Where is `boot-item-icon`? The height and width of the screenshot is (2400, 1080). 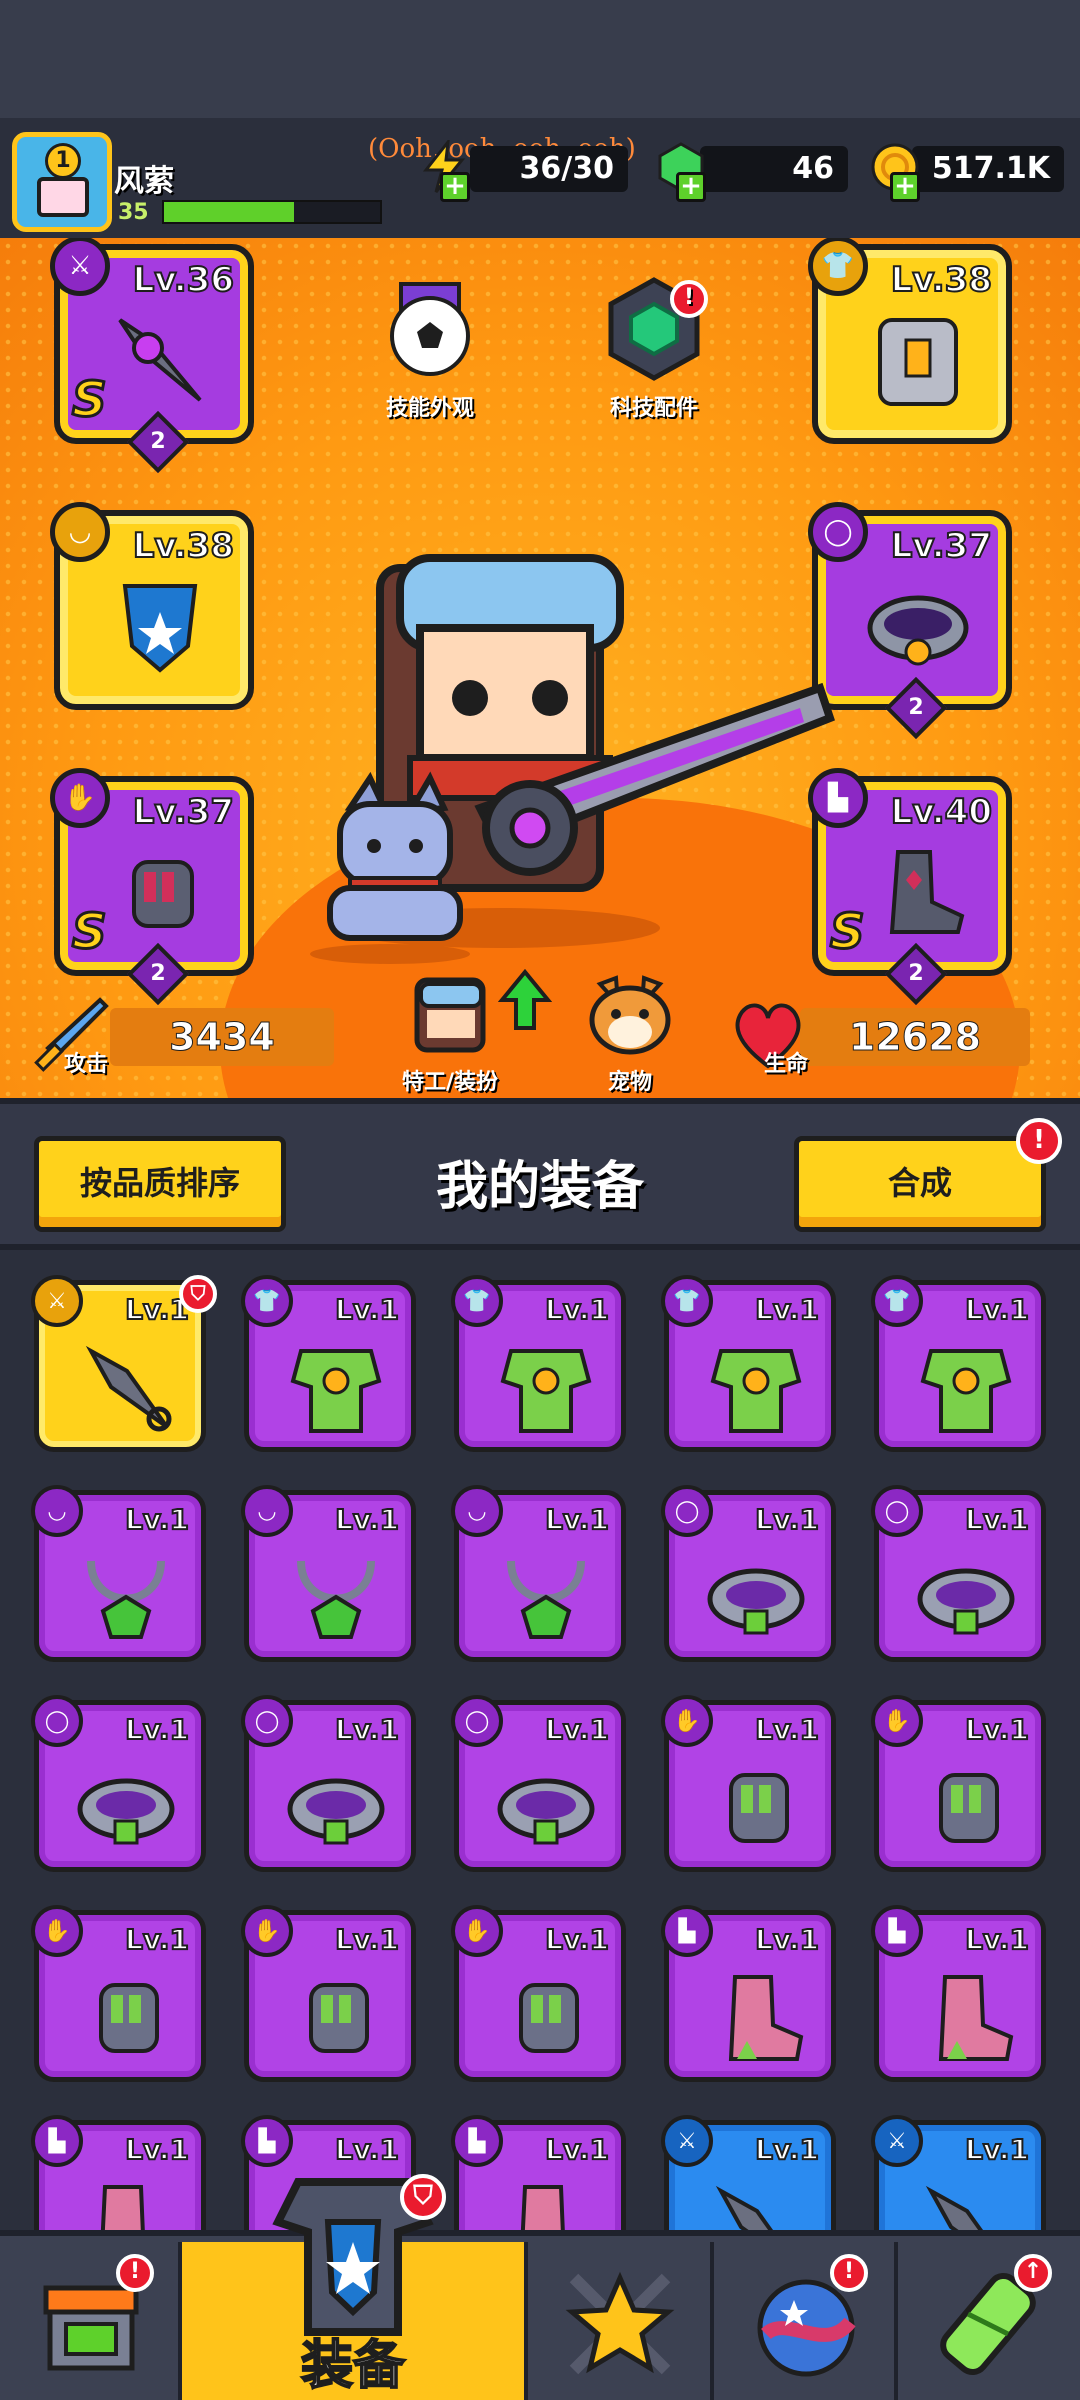
boot-item-icon is located at coordinates (927, 892).